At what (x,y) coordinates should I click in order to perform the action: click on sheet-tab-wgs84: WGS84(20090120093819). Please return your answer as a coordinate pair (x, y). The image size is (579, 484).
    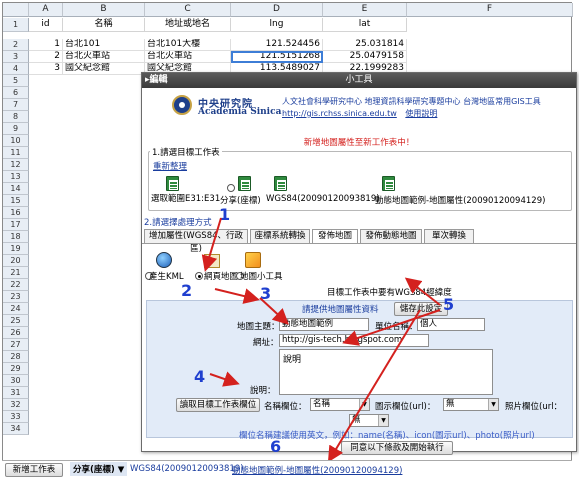
    Looking at the image, I should click on (187, 469).